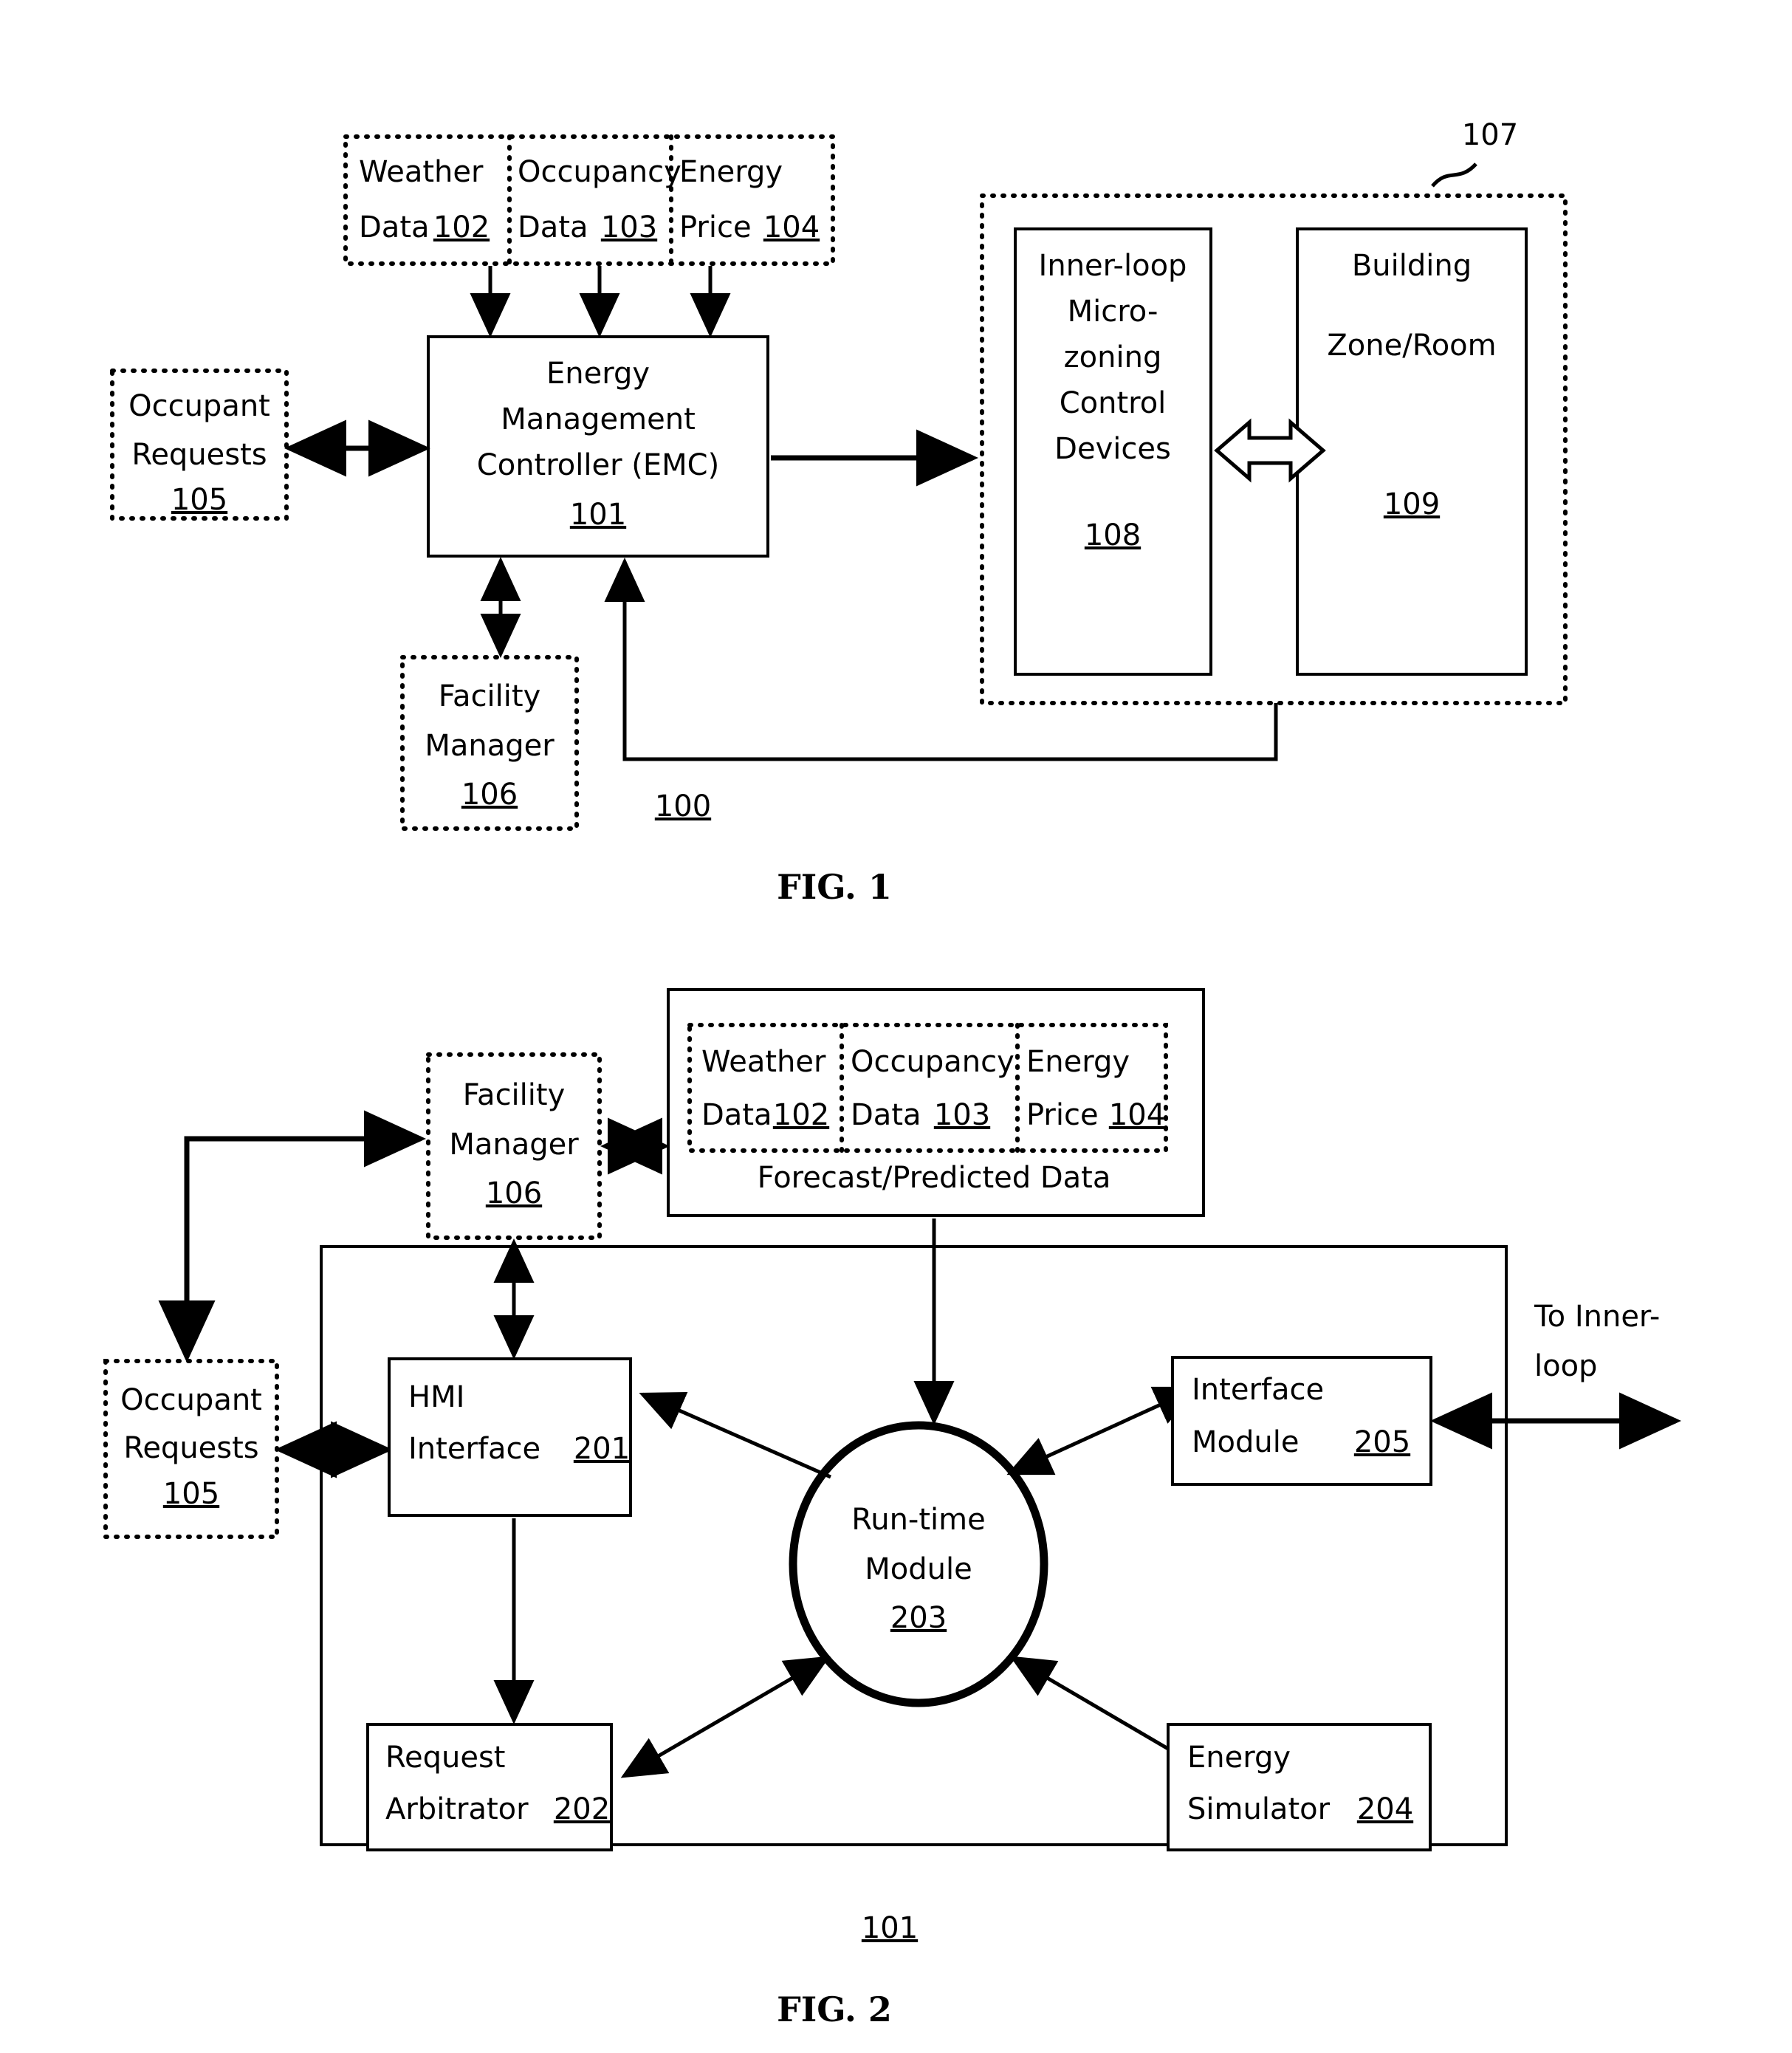 This screenshot has width=1792, height=2053. Describe the element at coordinates (1113, 403) in the screenshot. I see `fig1-inner-loop-line4: Control` at that location.